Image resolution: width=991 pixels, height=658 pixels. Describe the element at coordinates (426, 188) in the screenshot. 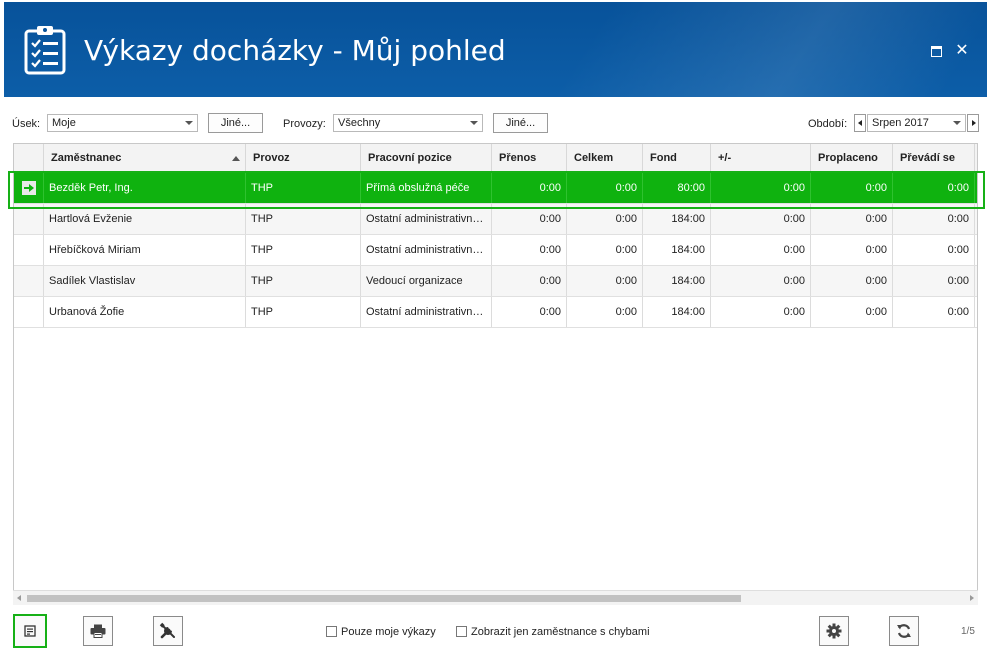

I see `cell-position: Přímá obslužná péče` at that location.